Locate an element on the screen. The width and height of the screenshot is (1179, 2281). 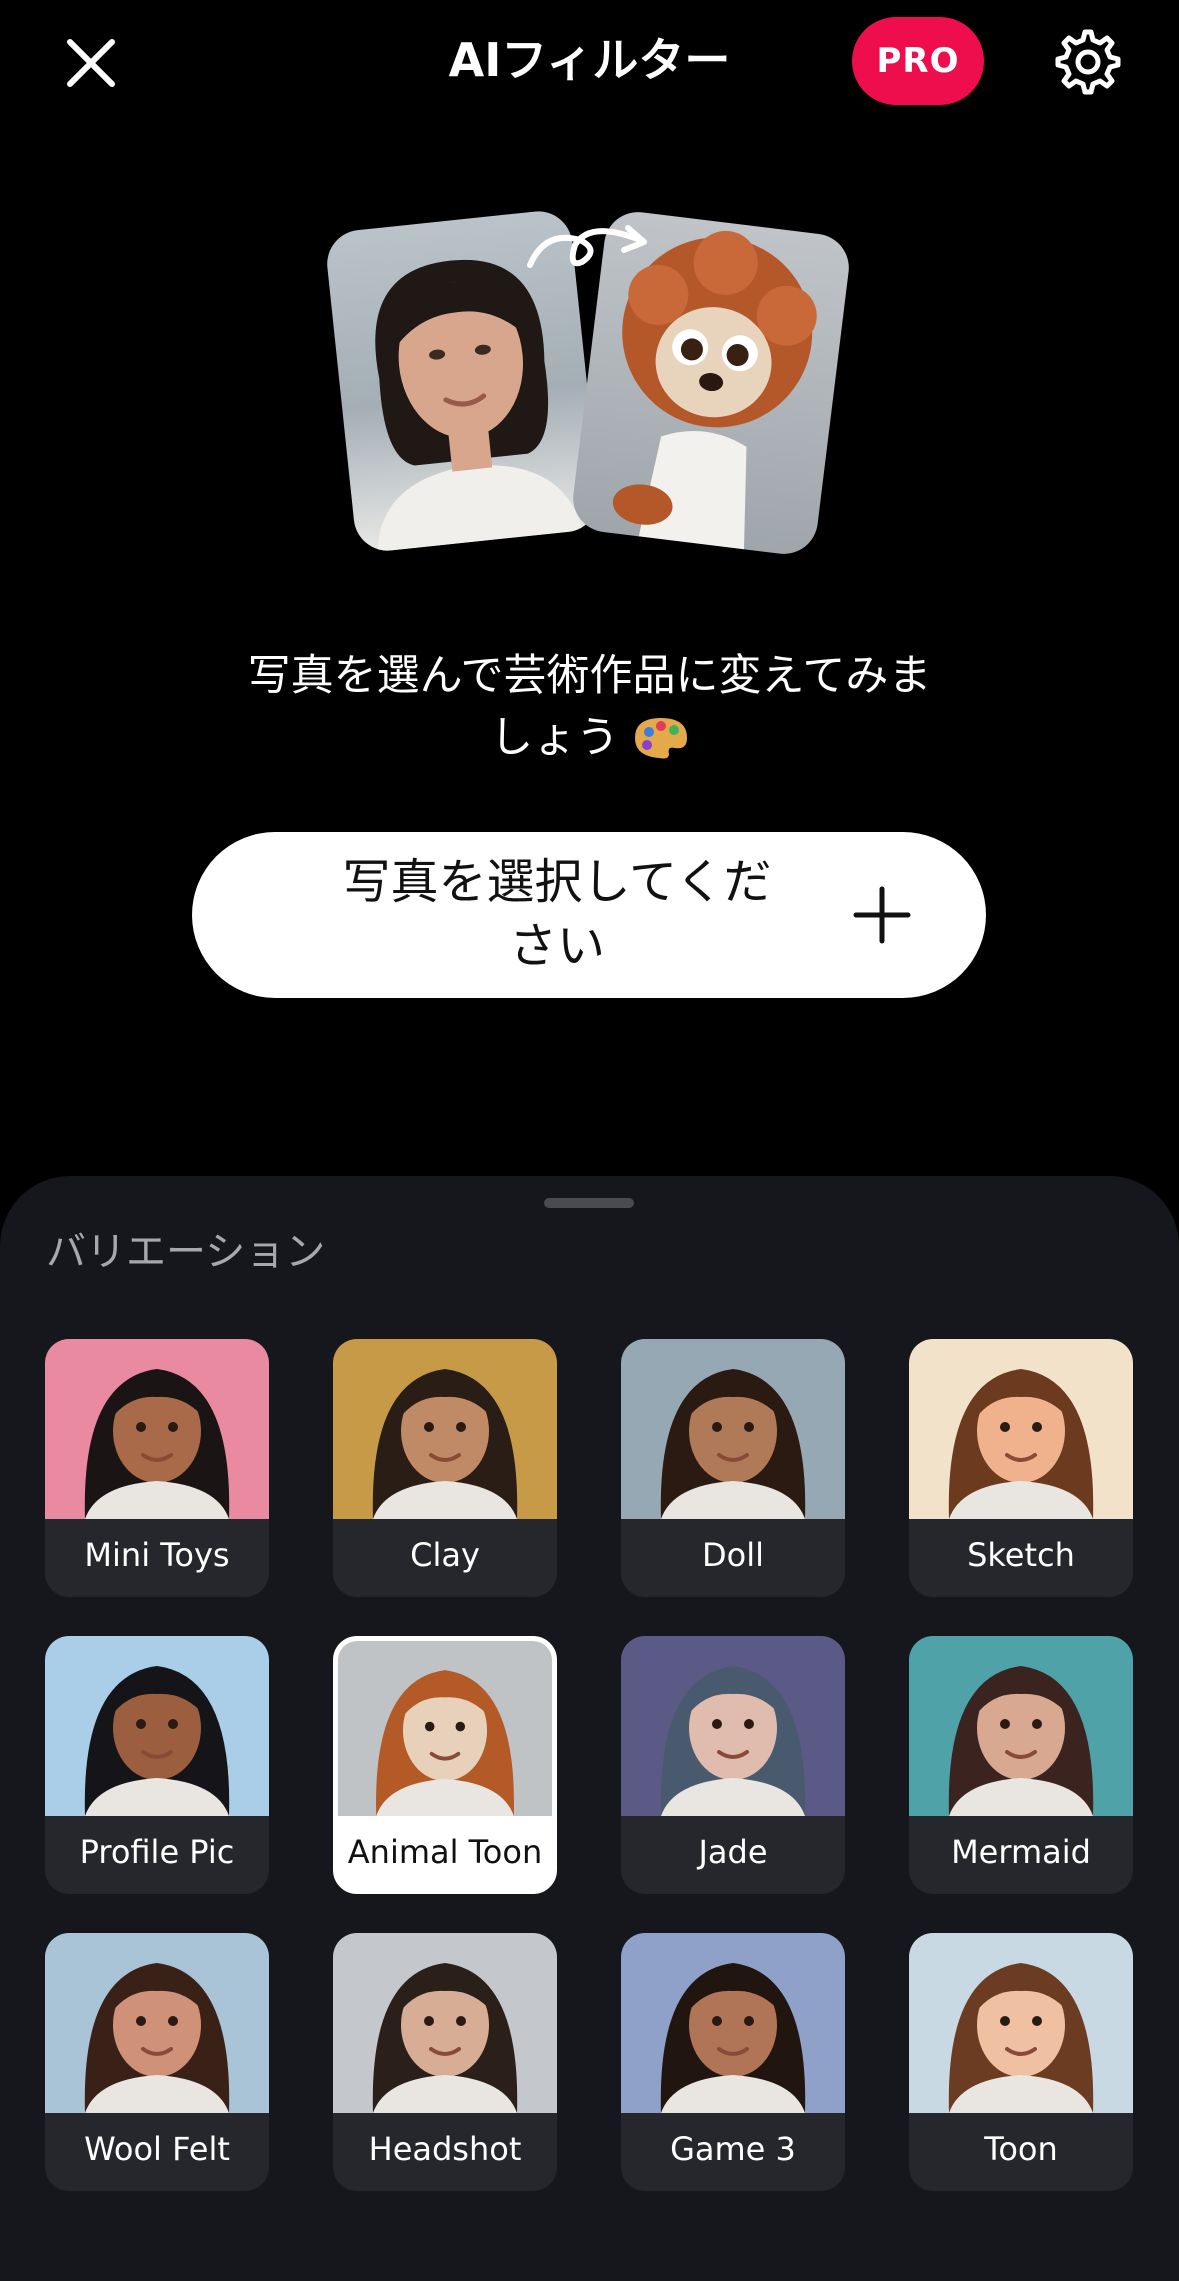
variation-label: Wool Felt is located at coordinates (157, 2149).